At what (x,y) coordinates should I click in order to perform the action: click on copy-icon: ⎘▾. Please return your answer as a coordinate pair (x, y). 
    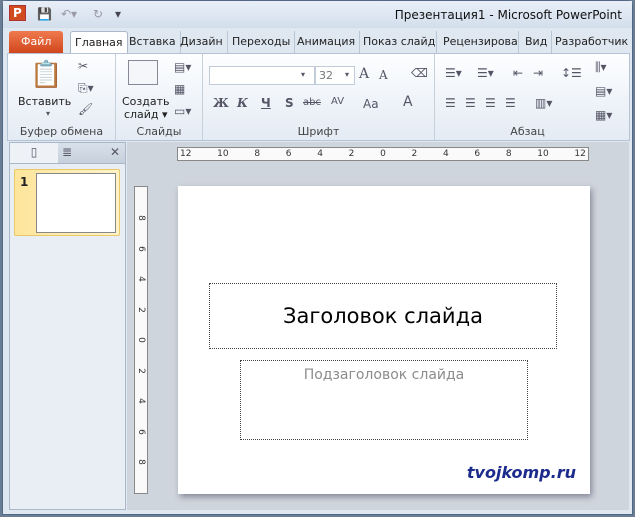
    Looking at the image, I should click on (86, 88).